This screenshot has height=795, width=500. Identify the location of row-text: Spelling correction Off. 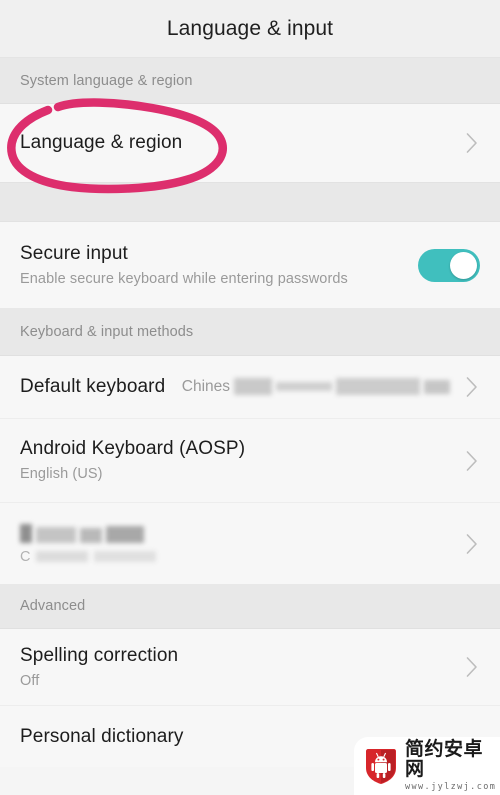
(241, 667).